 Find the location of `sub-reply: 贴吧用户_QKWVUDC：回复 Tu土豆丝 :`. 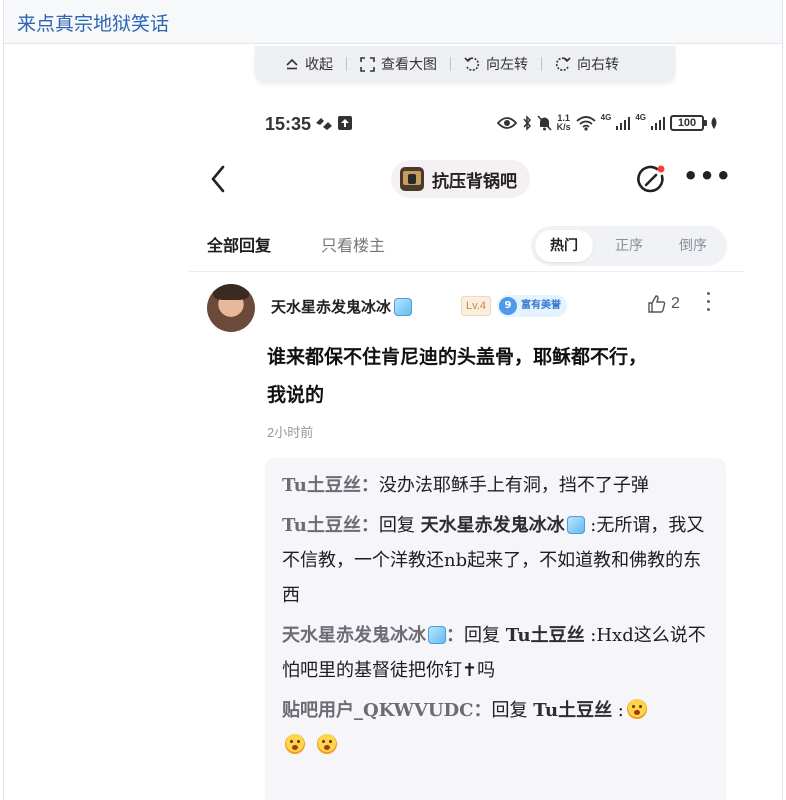

sub-reply: 贴吧用户_QKWVUDC：回复 Tu土豆丝 : is located at coordinates (497, 728).